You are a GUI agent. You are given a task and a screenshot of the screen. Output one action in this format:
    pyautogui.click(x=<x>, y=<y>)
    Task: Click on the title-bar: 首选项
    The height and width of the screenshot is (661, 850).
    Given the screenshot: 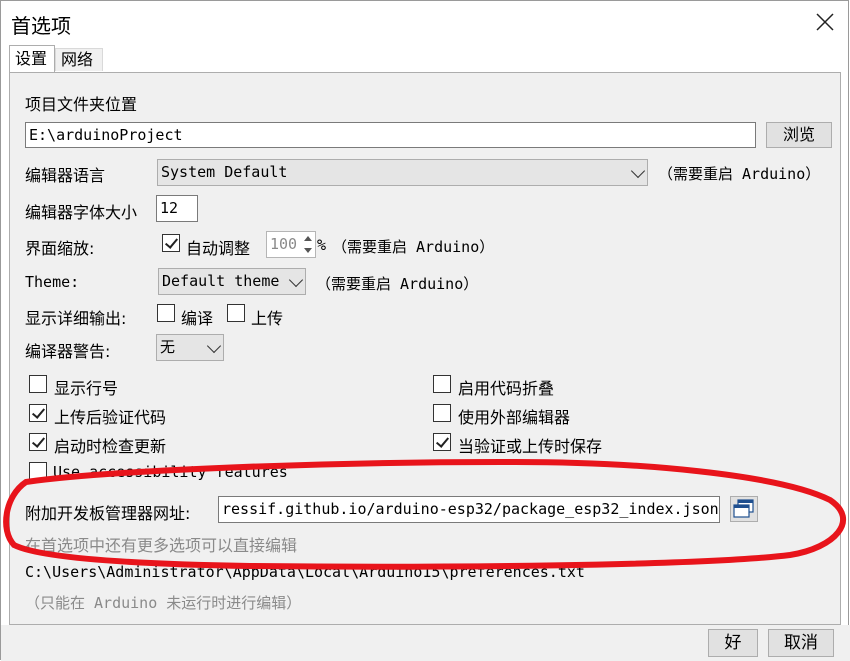 What is the action you would take?
    pyautogui.click(x=424, y=23)
    